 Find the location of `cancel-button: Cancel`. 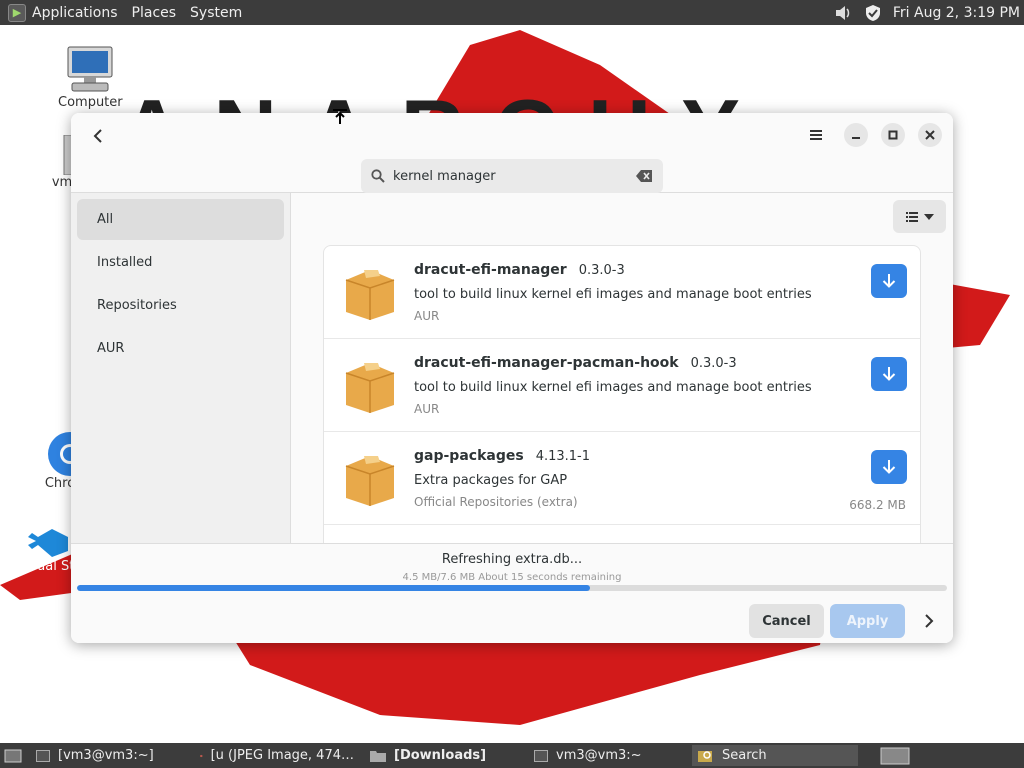

cancel-button: Cancel is located at coordinates (786, 621).